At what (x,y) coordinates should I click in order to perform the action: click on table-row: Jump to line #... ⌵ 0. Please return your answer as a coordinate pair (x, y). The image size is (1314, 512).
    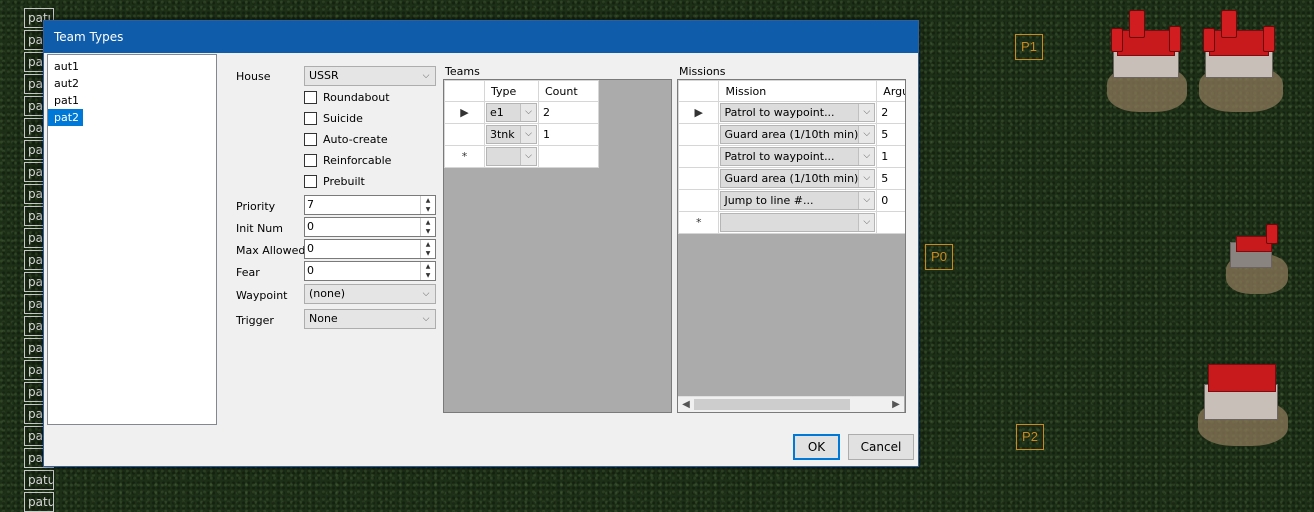
    Looking at the image, I should click on (791, 200).